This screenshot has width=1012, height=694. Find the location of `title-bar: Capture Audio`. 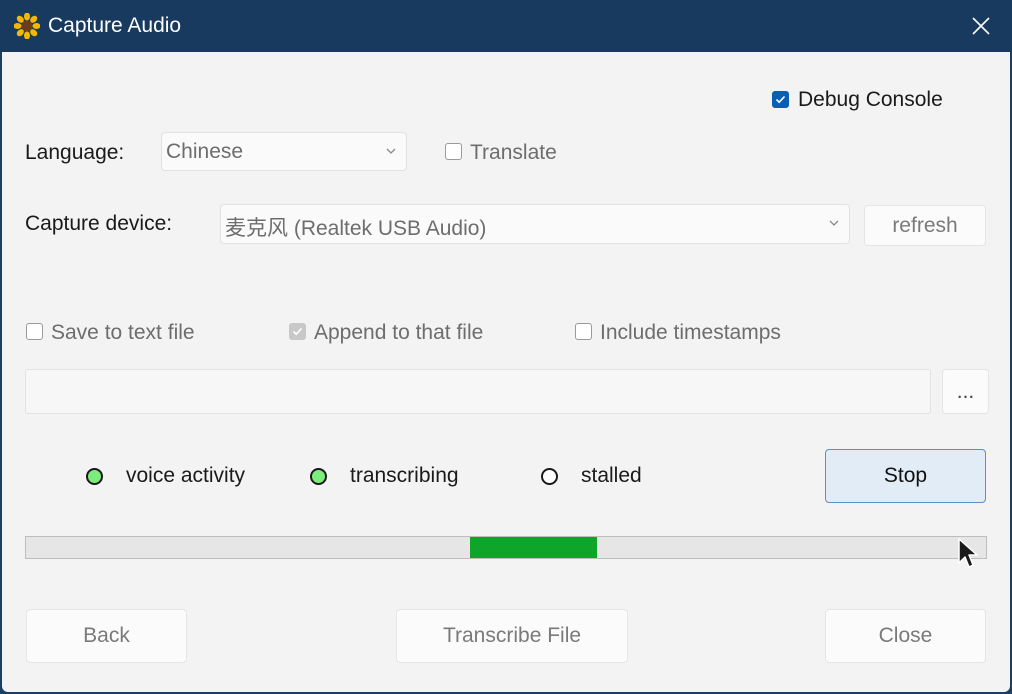

title-bar: Capture Audio is located at coordinates (506, 26).